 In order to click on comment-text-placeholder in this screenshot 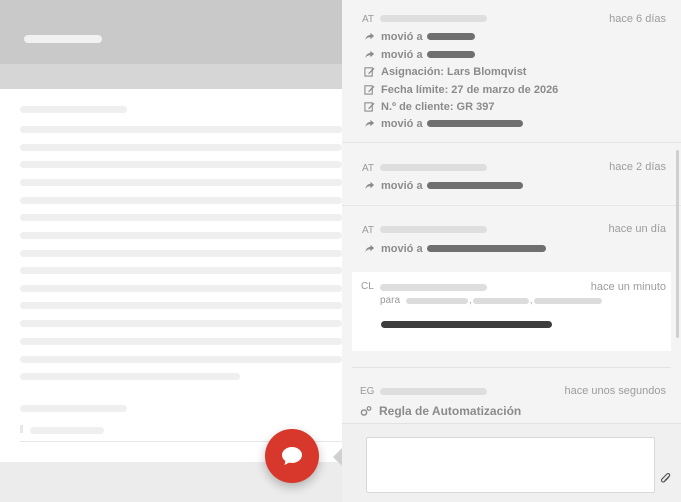, I will do `click(466, 324)`.